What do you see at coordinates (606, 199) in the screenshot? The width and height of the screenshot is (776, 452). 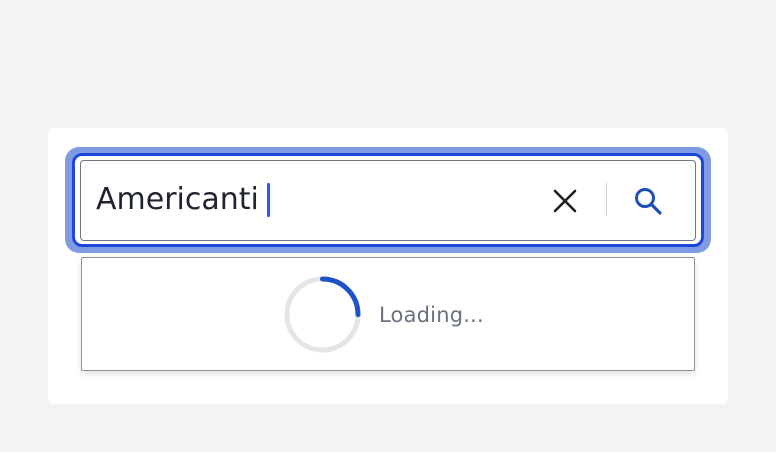 I see `search-divider` at bounding box center [606, 199].